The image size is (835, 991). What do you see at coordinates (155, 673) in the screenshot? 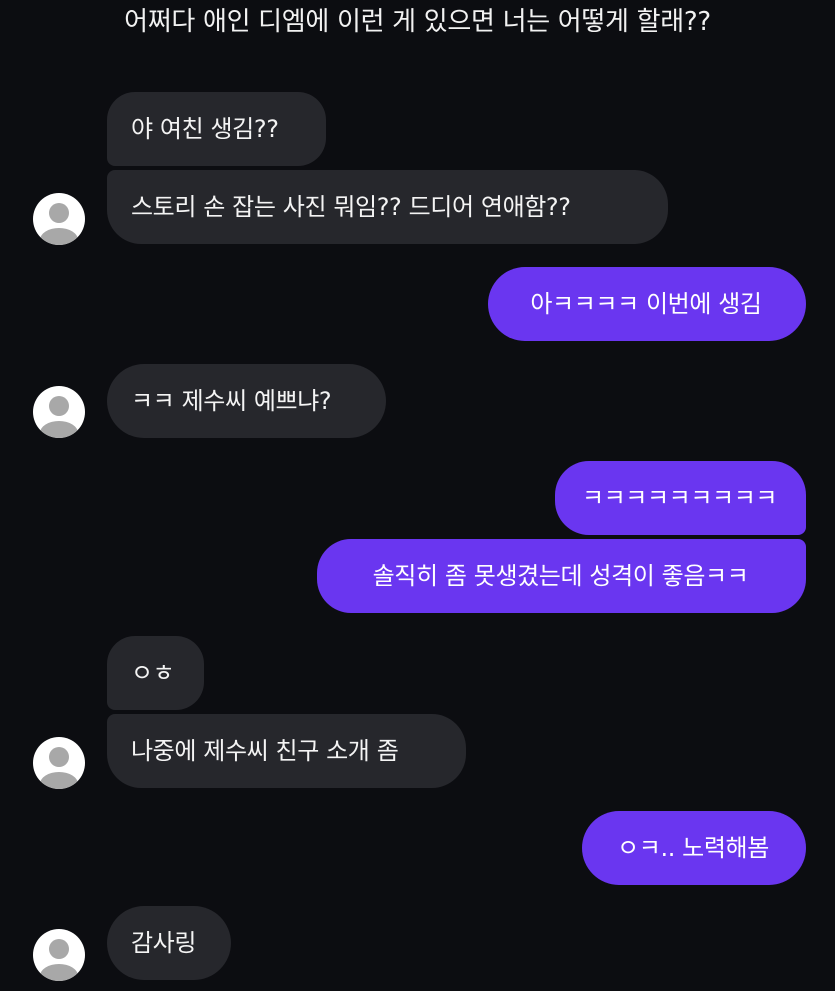
I see `incoming-message-bubble: ㅇㅎ` at bounding box center [155, 673].